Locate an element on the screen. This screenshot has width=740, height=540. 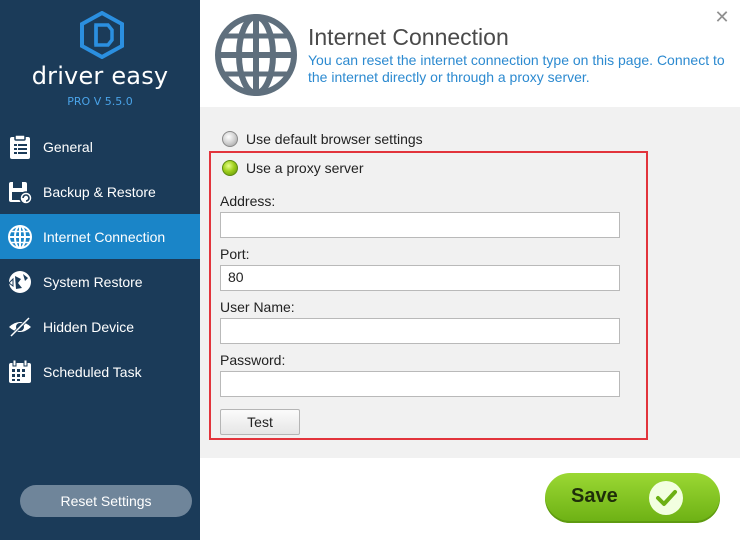
port-label: Port: is located at coordinates (235, 254).